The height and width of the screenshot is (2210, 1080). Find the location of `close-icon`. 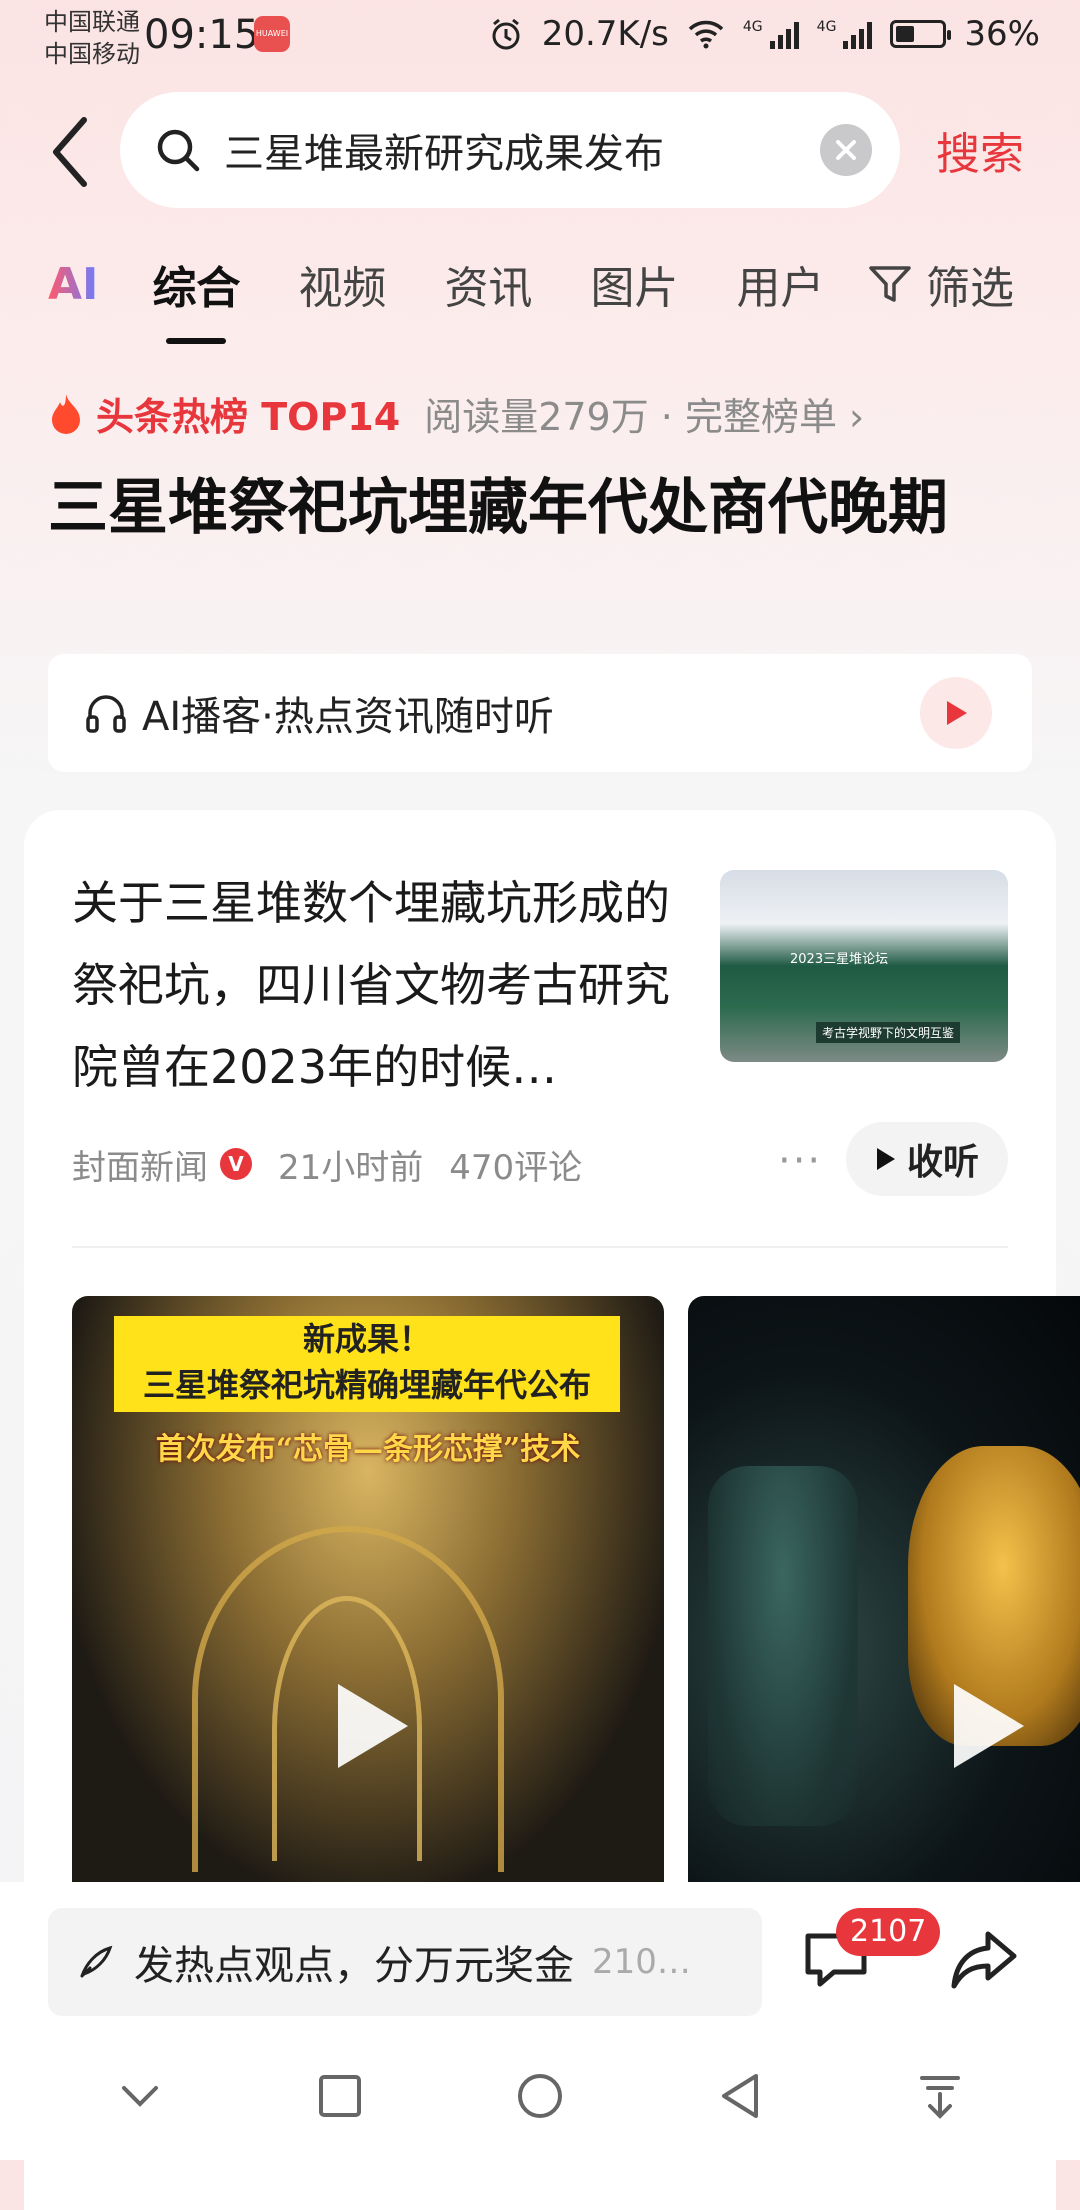

close-icon is located at coordinates (846, 150).